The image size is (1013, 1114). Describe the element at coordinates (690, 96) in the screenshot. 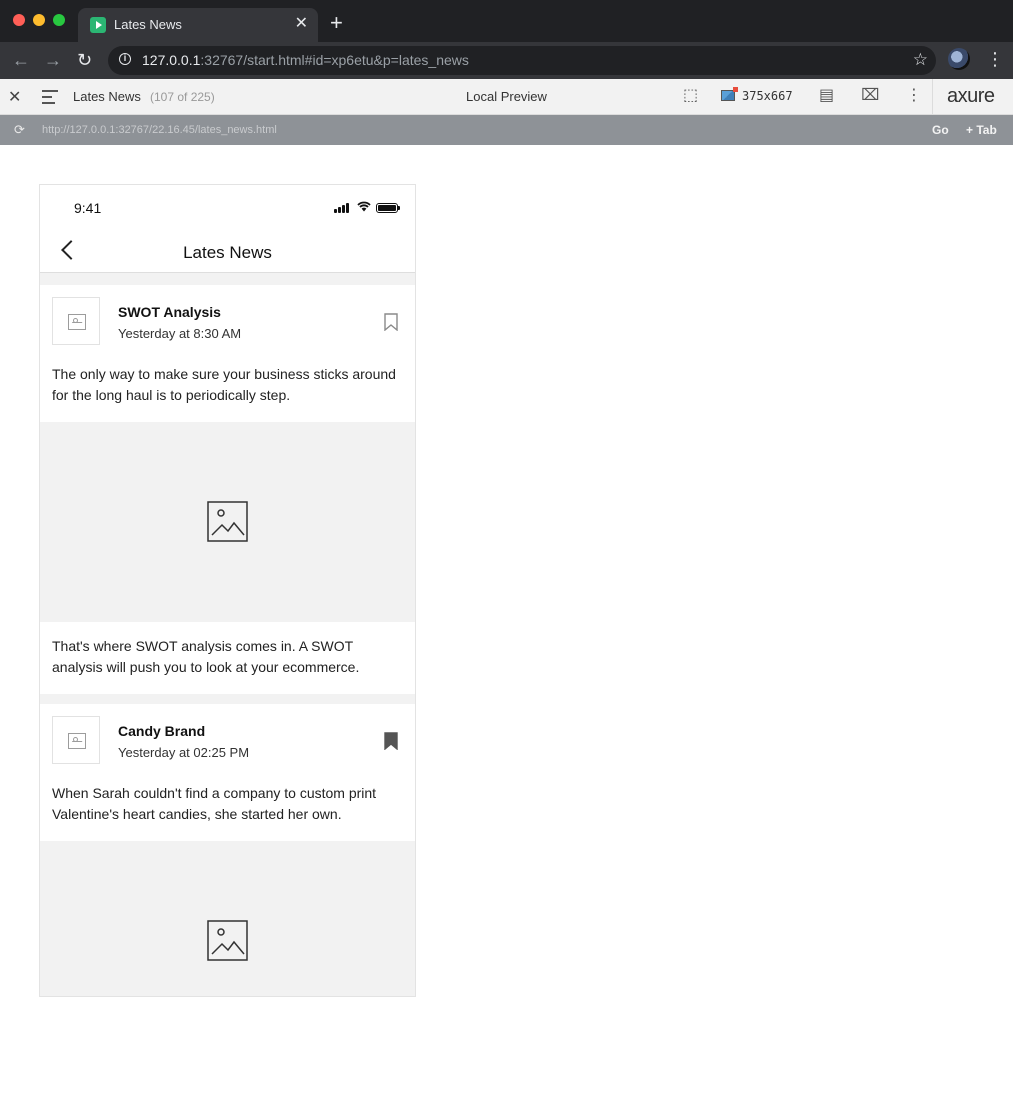

I see `inspect-cursor-icon: ⬚` at that location.